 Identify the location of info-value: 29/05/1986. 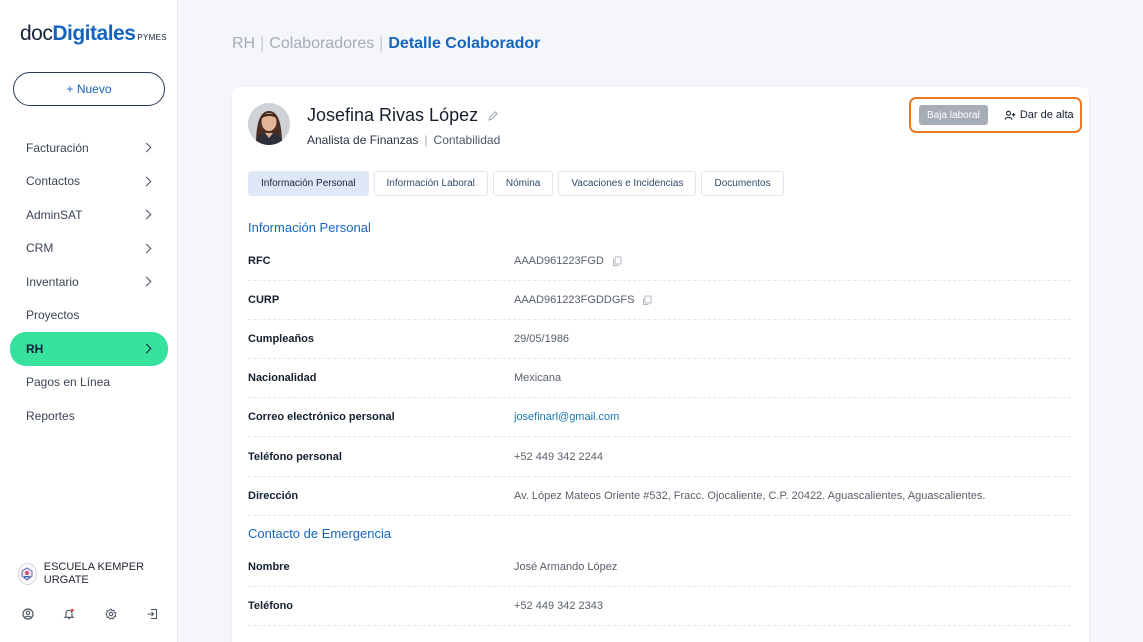
(542, 339).